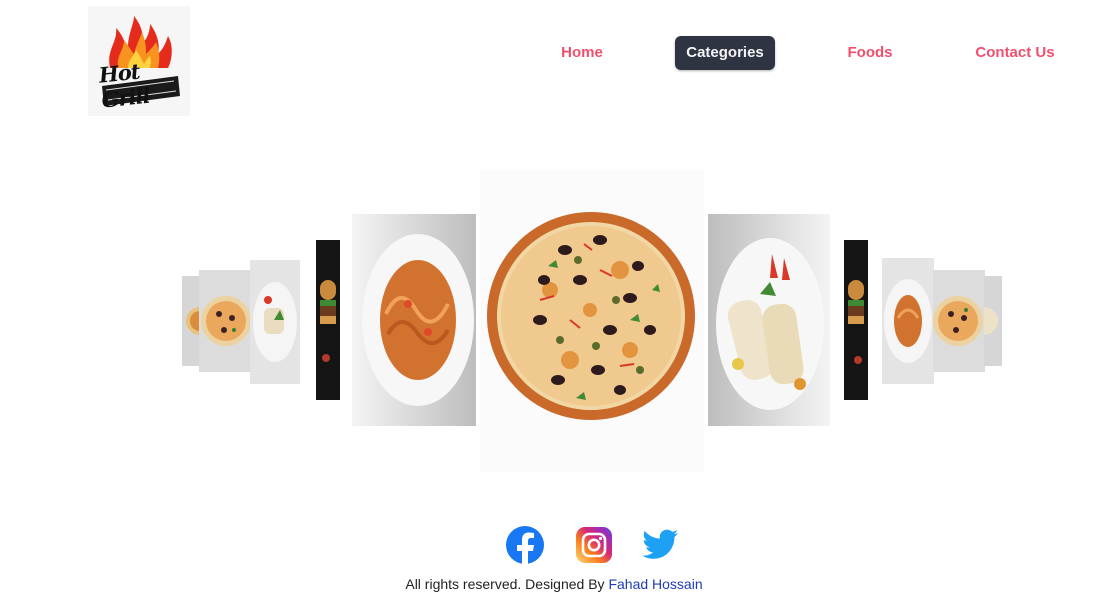 This screenshot has height=602, width=1108. Describe the element at coordinates (1015, 53) in the screenshot. I see `nav-contact-us: Contact Us` at that location.